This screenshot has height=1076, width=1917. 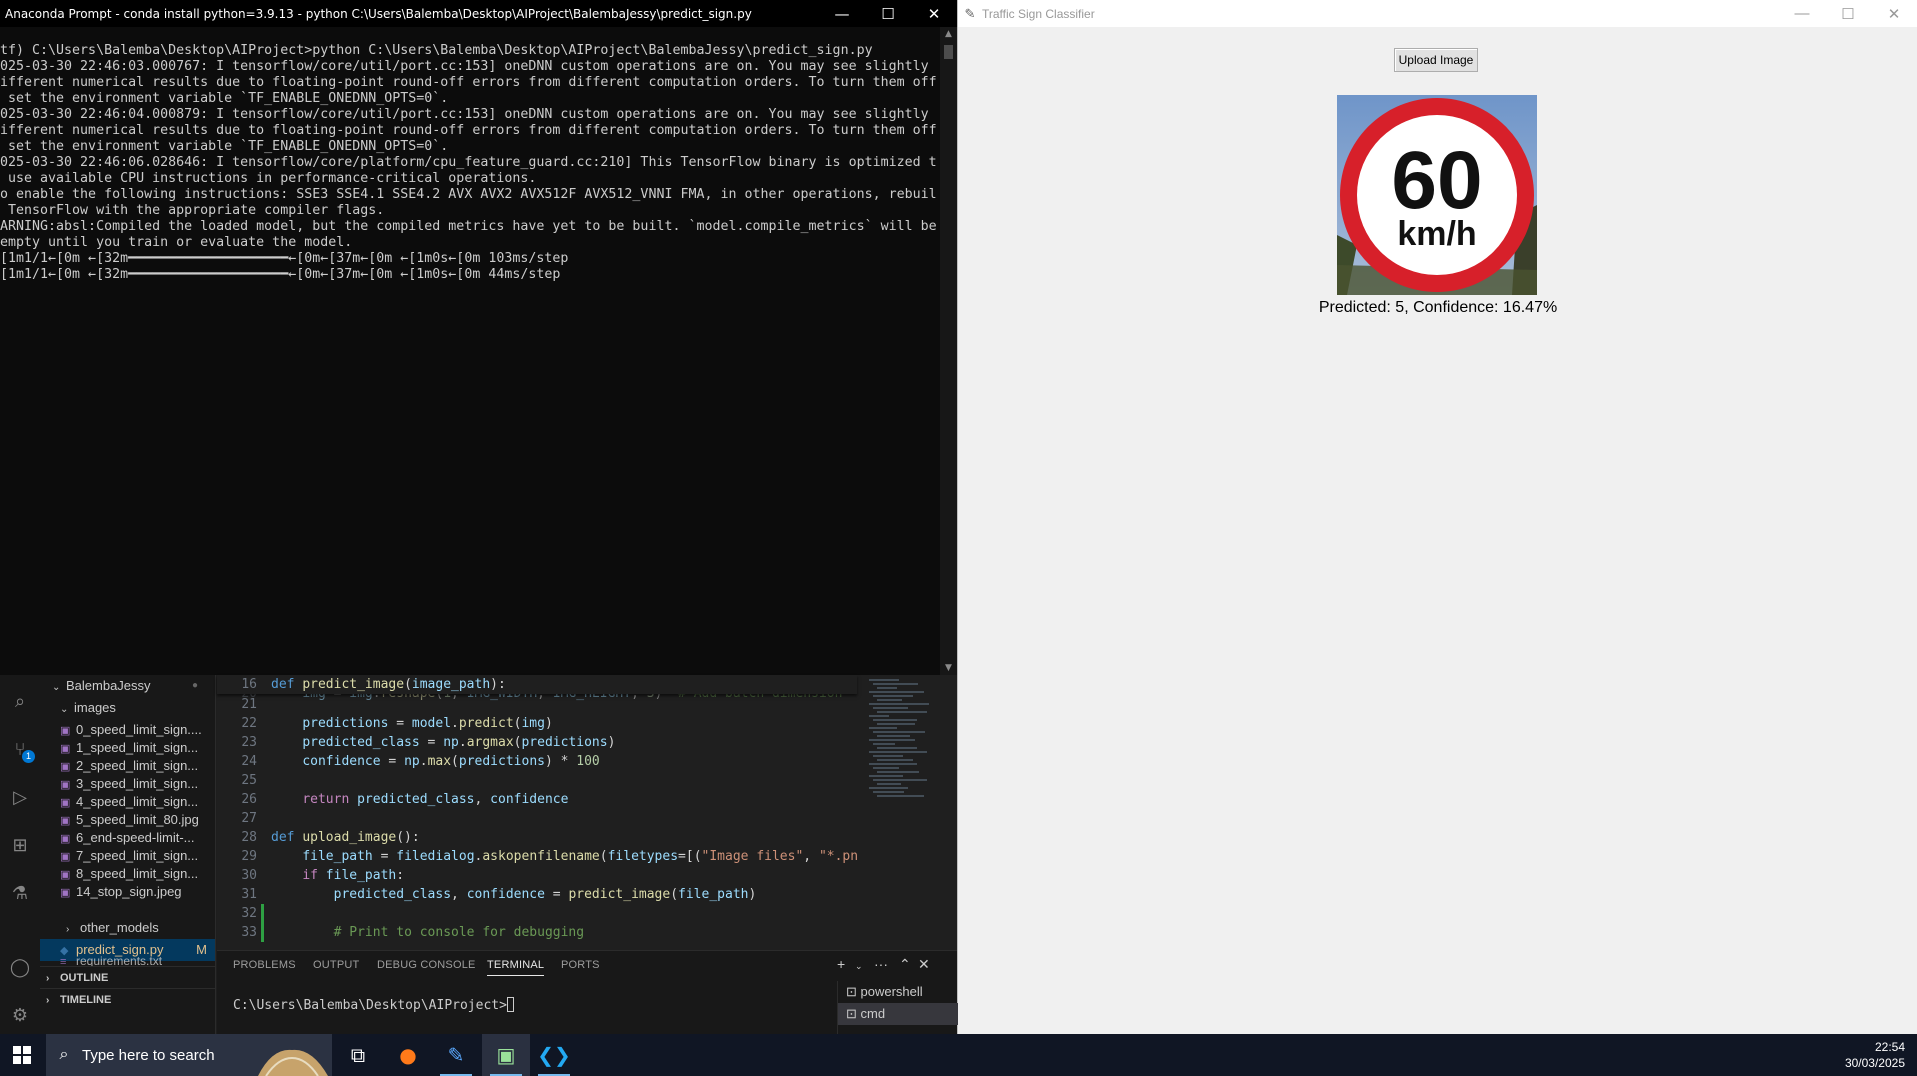 I want to click on tab-terminal: TERMINAL, so click(x=516, y=967).